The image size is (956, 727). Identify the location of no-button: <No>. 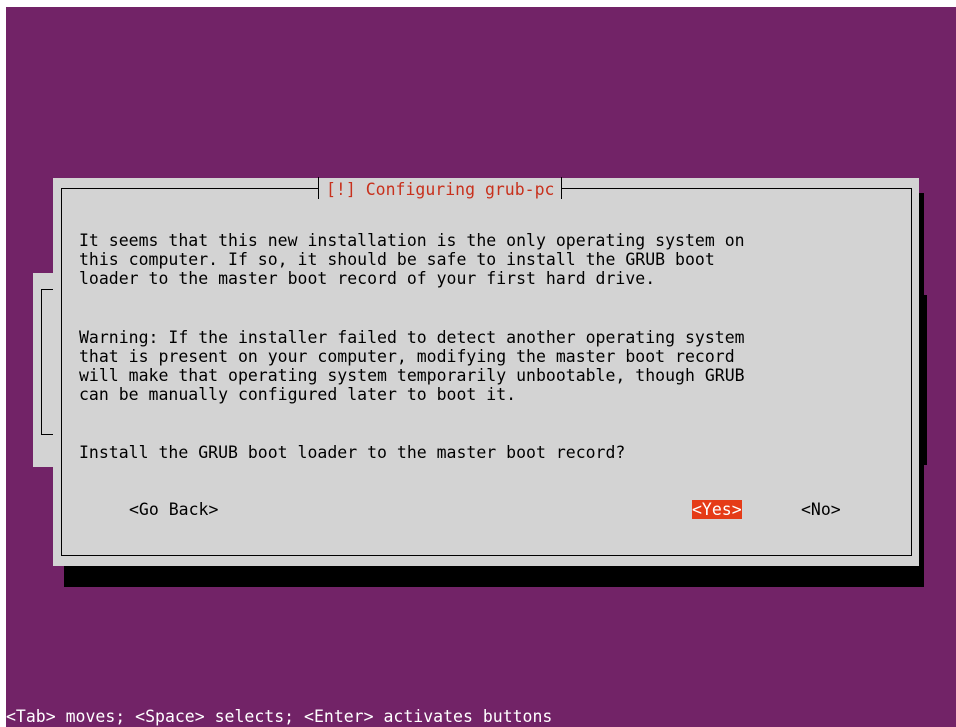
(821, 509).